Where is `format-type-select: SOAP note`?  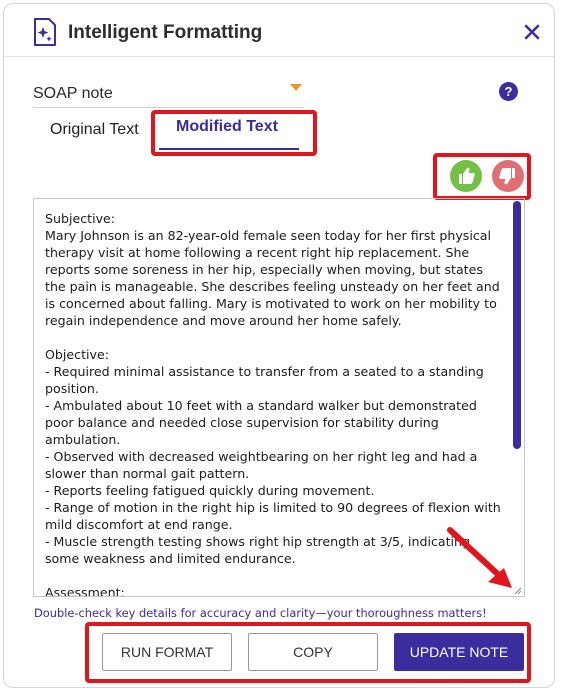
format-type-select: SOAP note is located at coordinates (168, 94).